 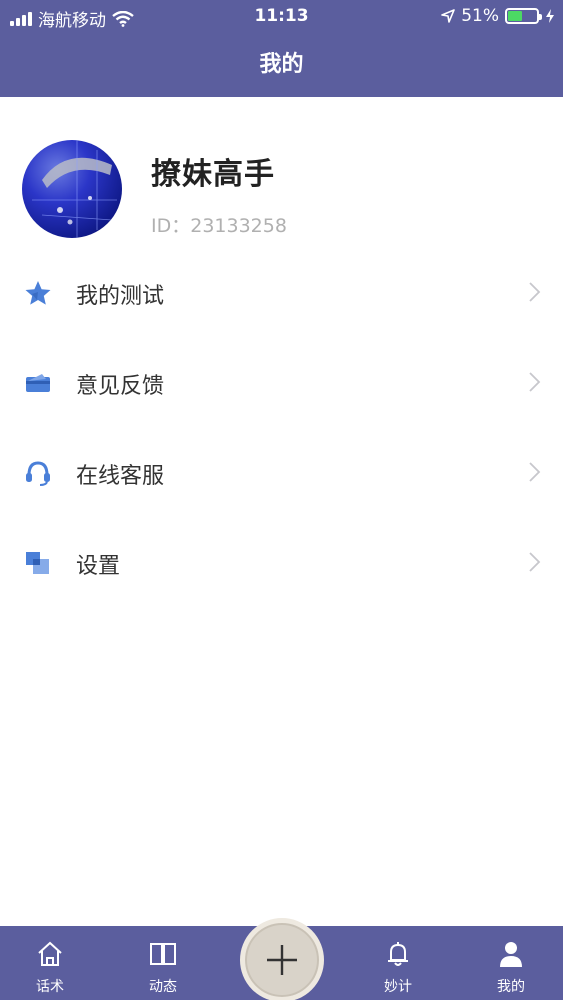 I want to click on menu-item-online-service: 在线客服, so click(x=281, y=472).